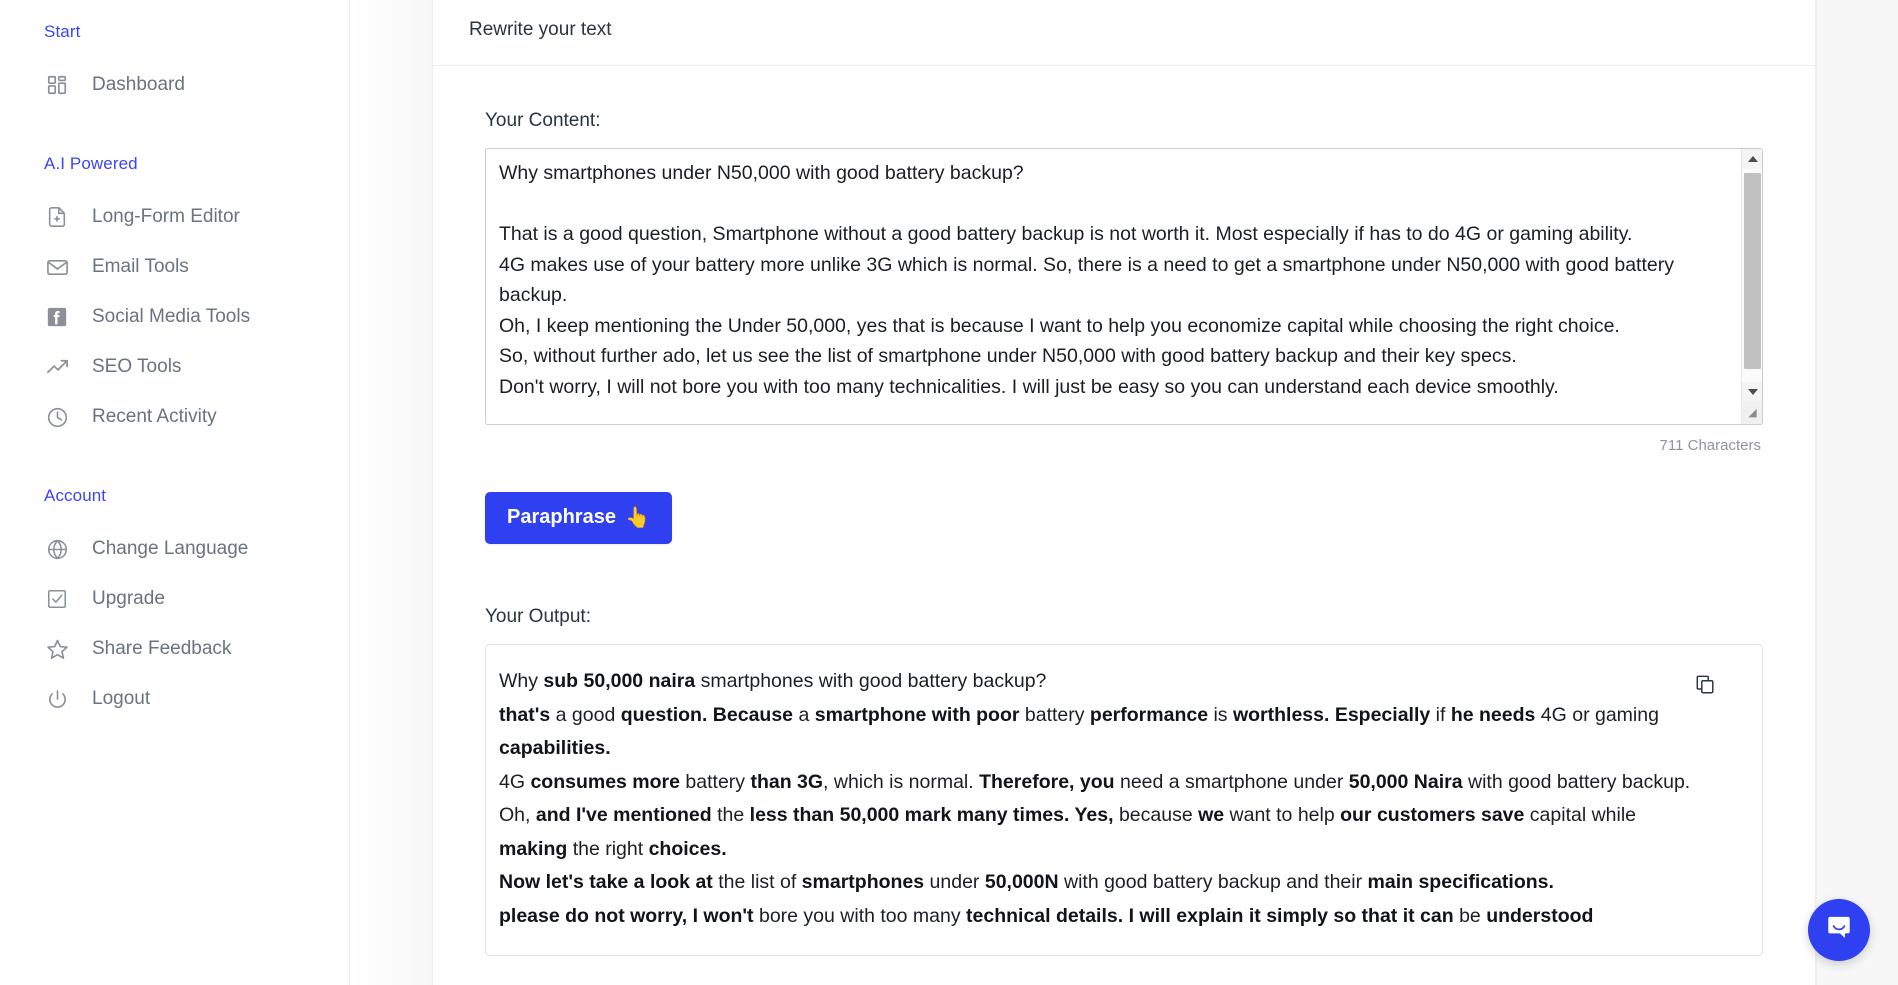 The width and height of the screenshot is (1898, 985). I want to click on sidebar-item-share-feedback: Share Feedback, so click(174, 649).